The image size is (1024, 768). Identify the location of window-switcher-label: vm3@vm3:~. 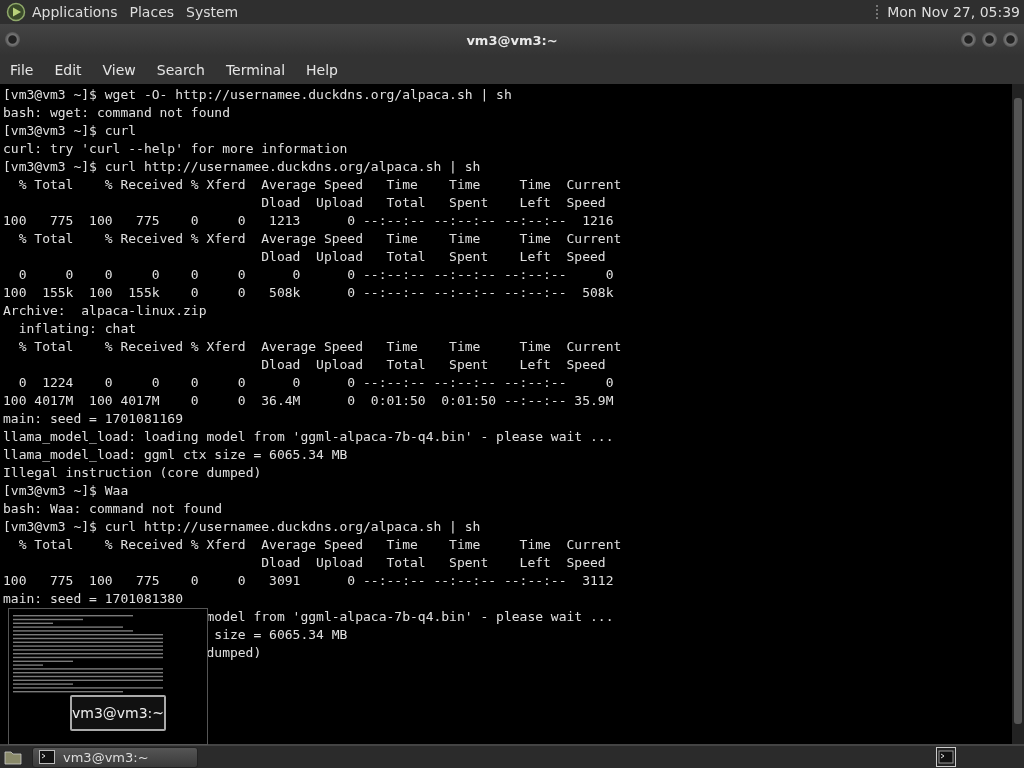
(118, 713).